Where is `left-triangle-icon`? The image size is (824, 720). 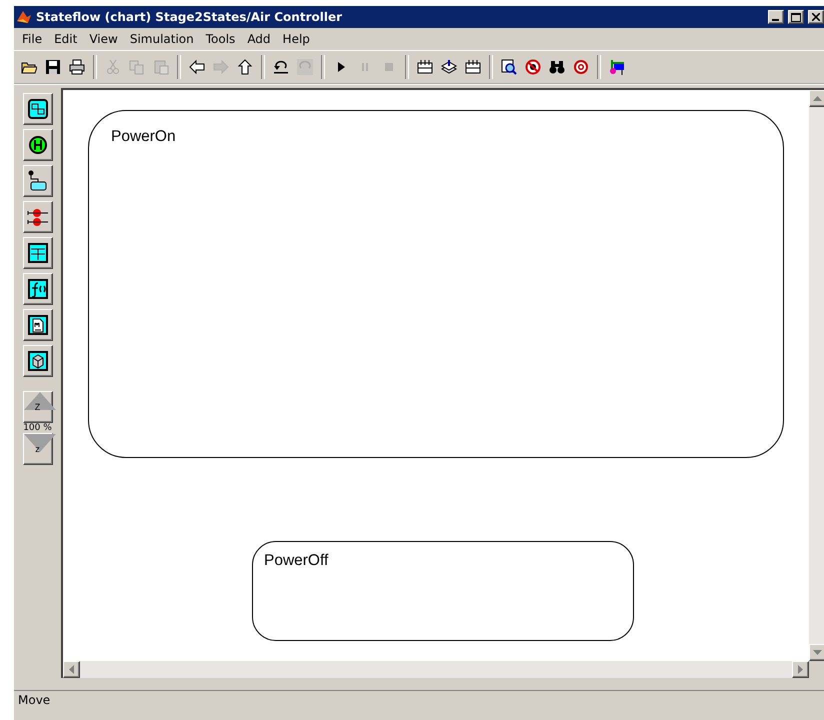 left-triangle-icon is located at coordinates (71, 669).